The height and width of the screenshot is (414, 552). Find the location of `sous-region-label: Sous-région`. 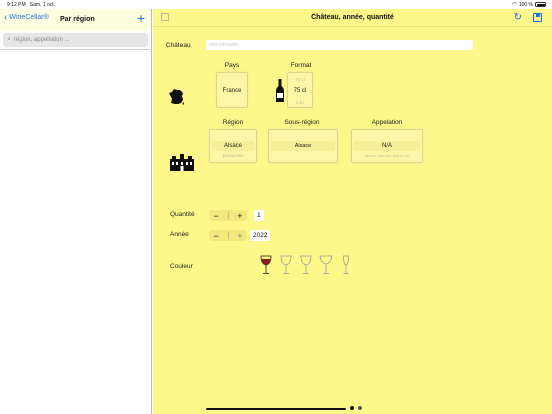

sous-region-label: Sous-région is located at coordinates (302, 122).